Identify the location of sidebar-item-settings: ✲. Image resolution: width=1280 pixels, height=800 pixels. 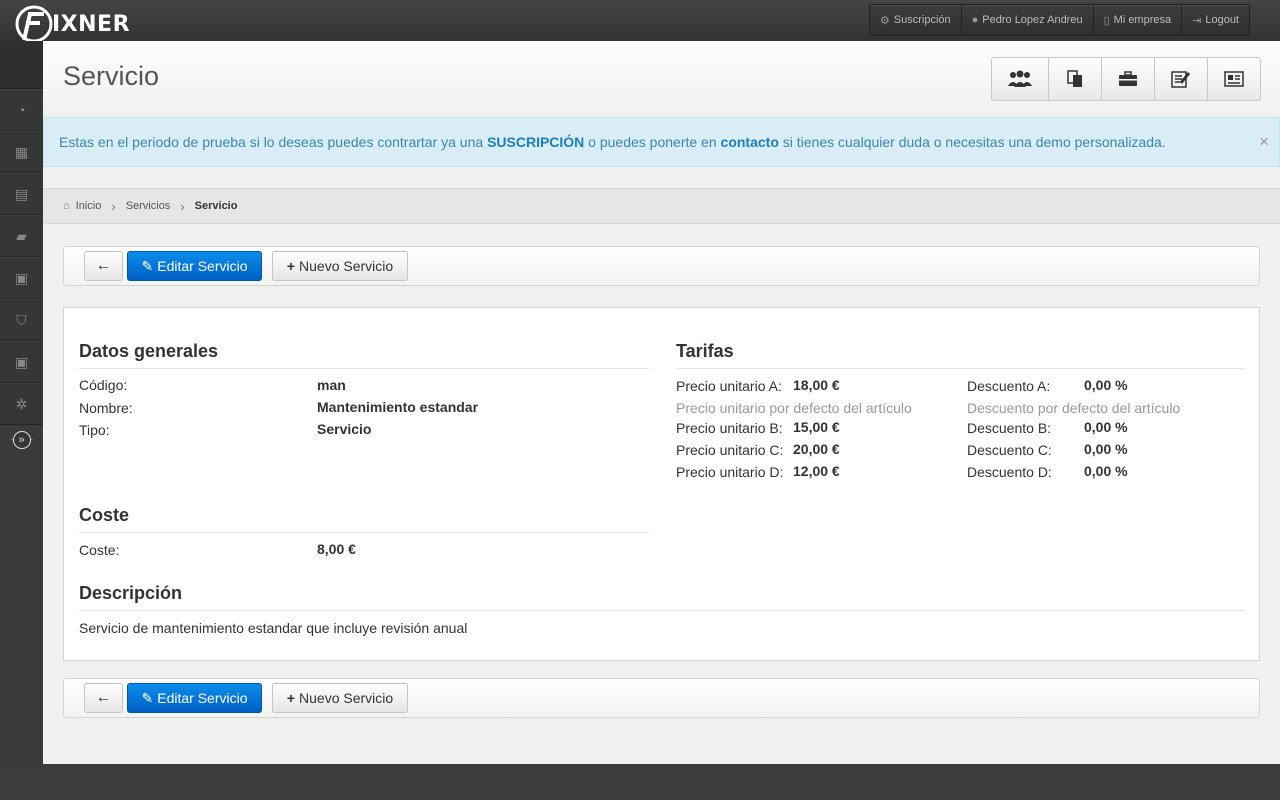
(21, 404).